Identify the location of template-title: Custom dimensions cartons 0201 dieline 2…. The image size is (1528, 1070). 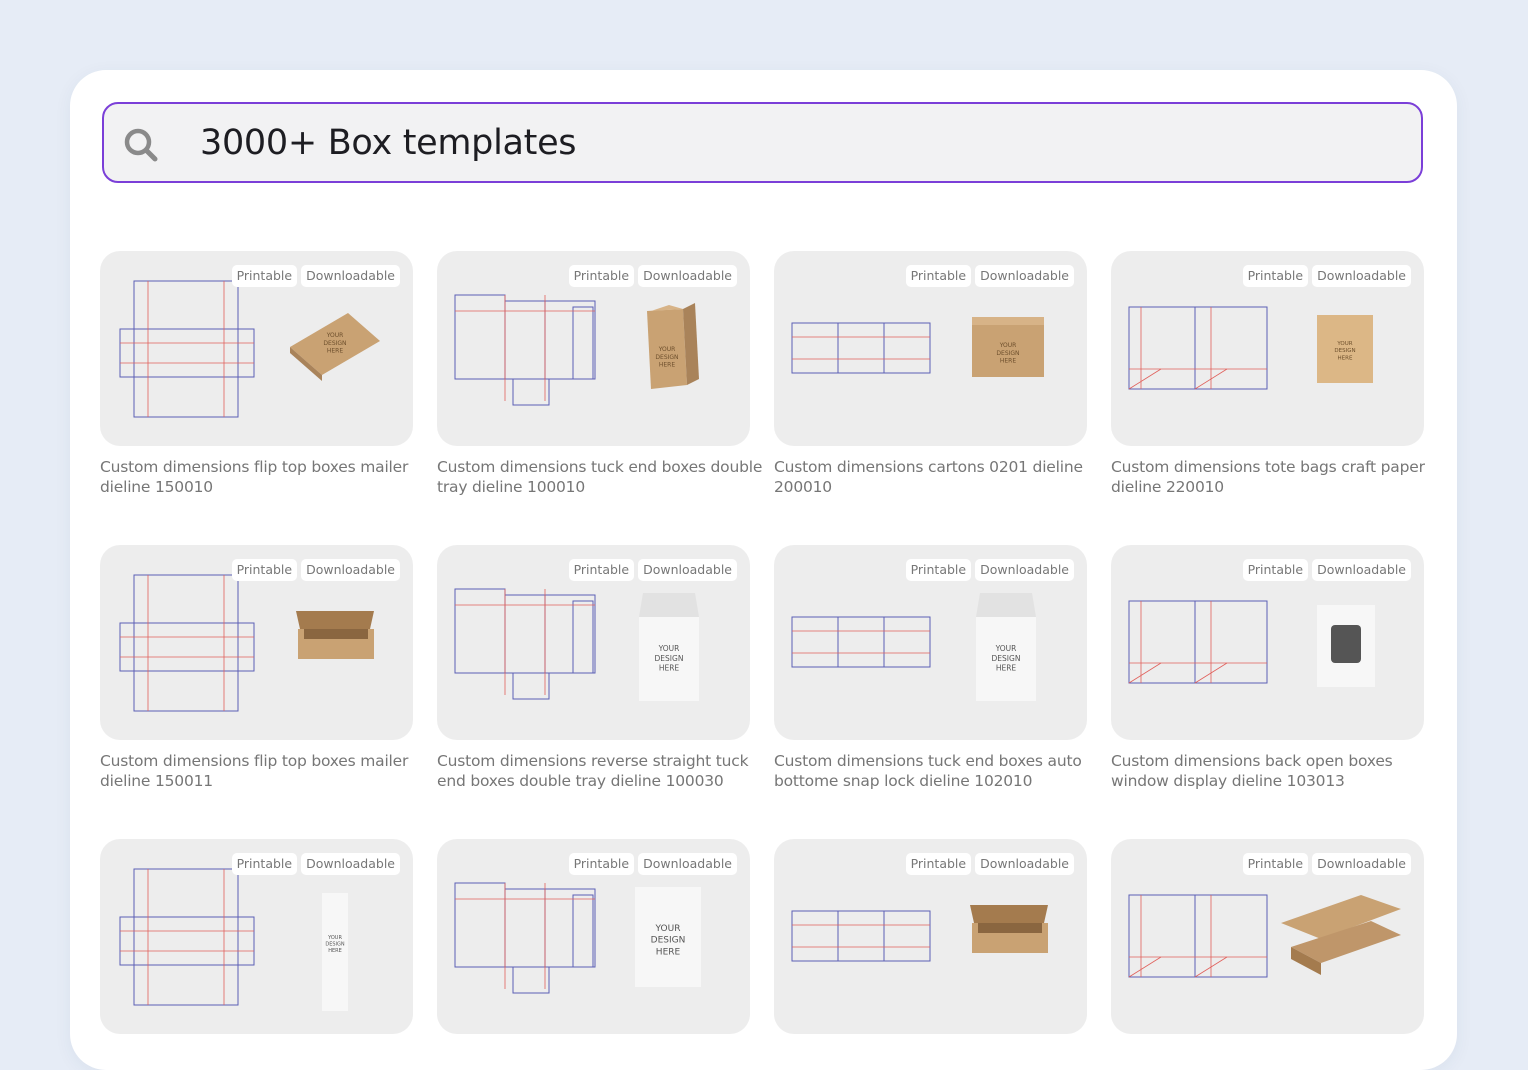
(939, 477).